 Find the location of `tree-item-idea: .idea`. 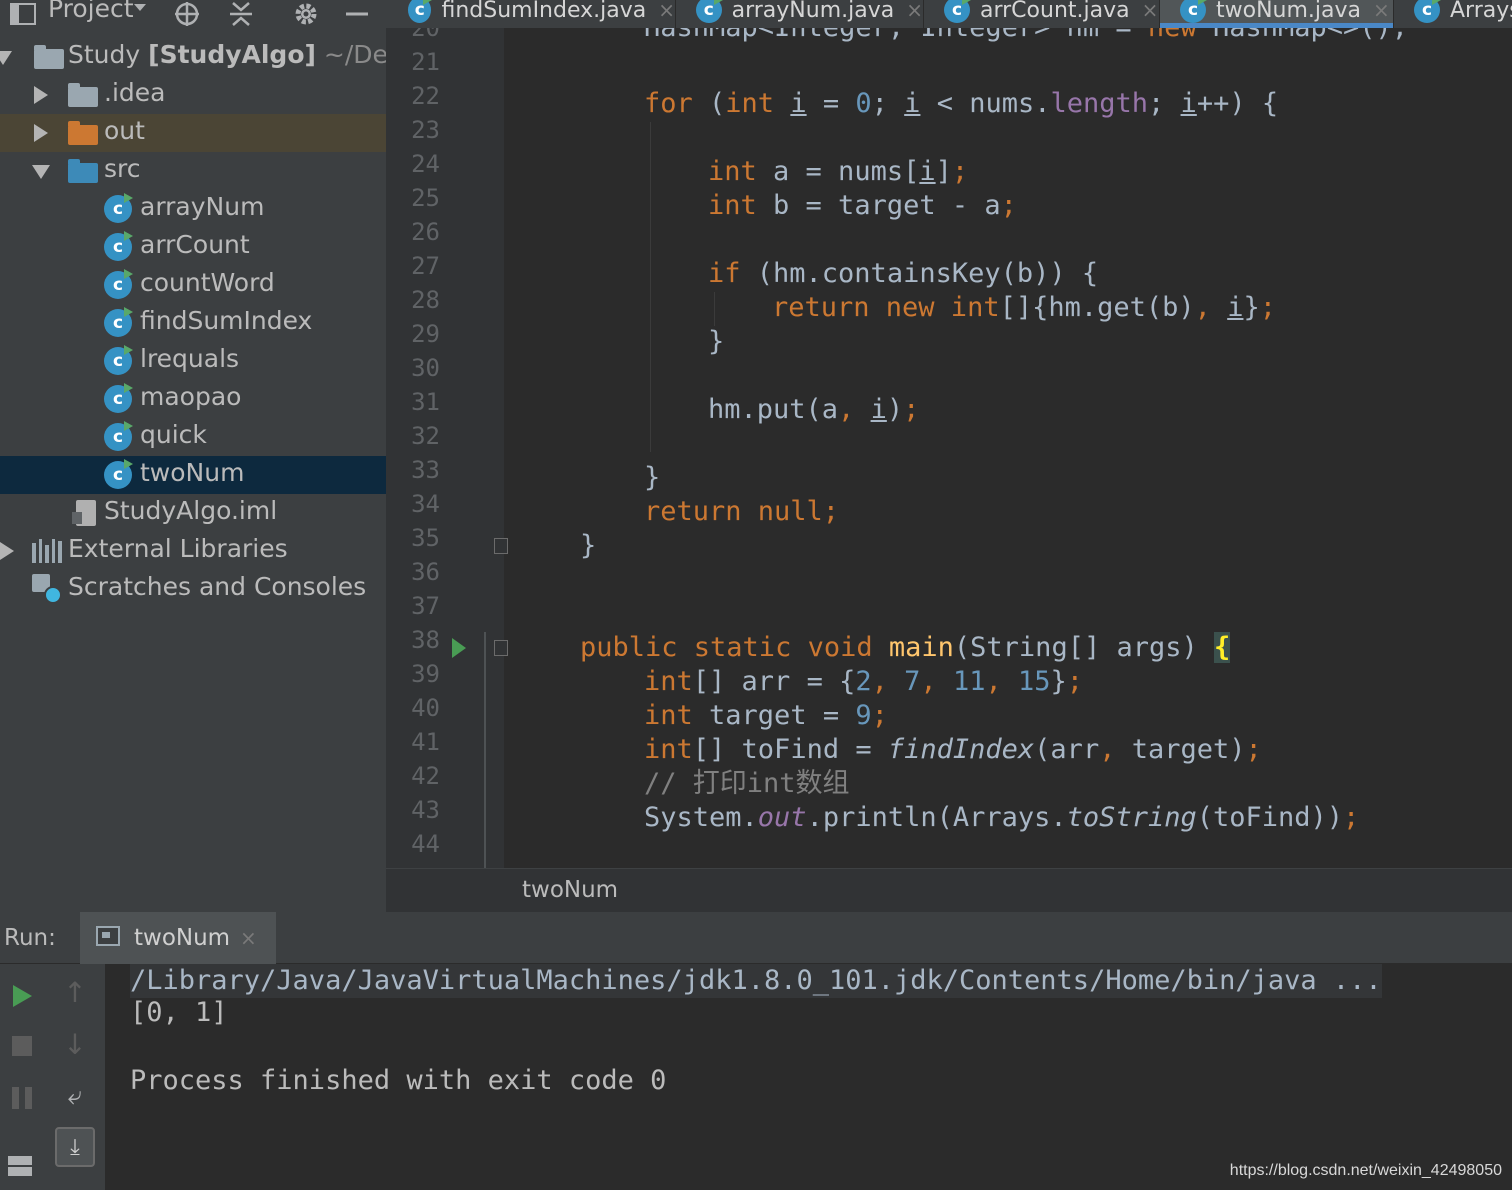

tree-item-idea: .idea is located at coordinates (193, 95).